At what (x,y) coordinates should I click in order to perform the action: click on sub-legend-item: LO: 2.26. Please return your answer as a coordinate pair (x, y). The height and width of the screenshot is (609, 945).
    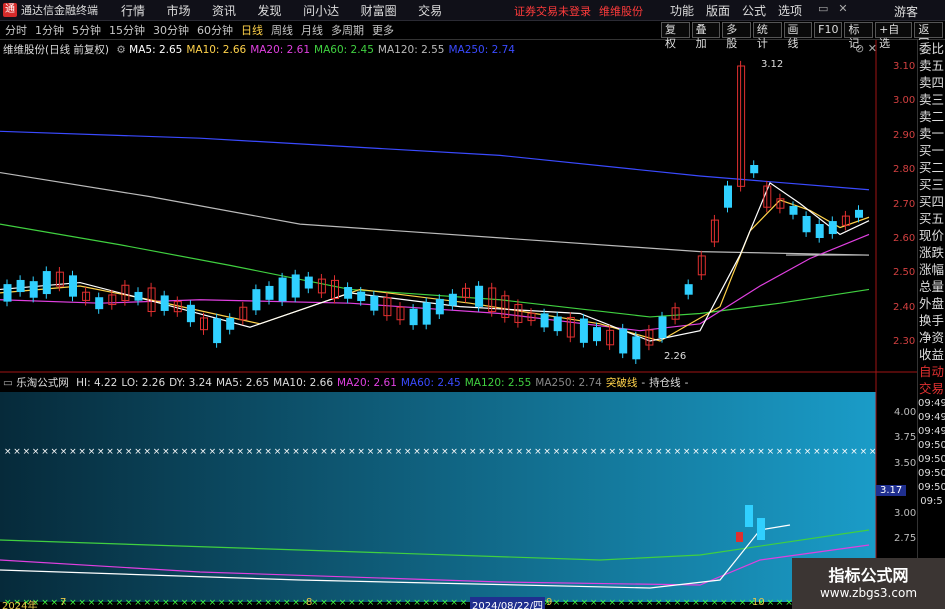
    Looking at the image, I should click on (143, 383).